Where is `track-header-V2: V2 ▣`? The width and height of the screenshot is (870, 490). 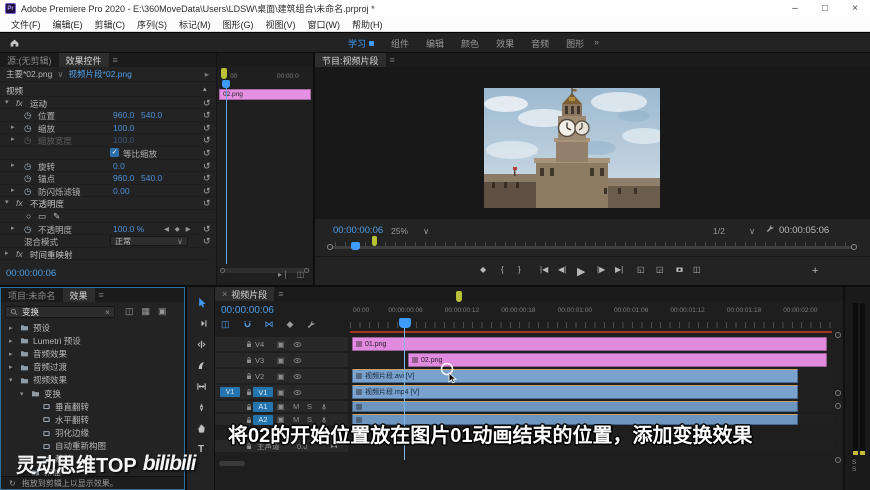 track-header-V2: V2 ▣ is located at coordinates (281, 376).